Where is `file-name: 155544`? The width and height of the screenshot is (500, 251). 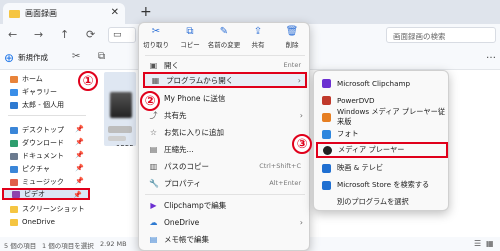
file-name: 155544 is located at coordinates (126, 145).